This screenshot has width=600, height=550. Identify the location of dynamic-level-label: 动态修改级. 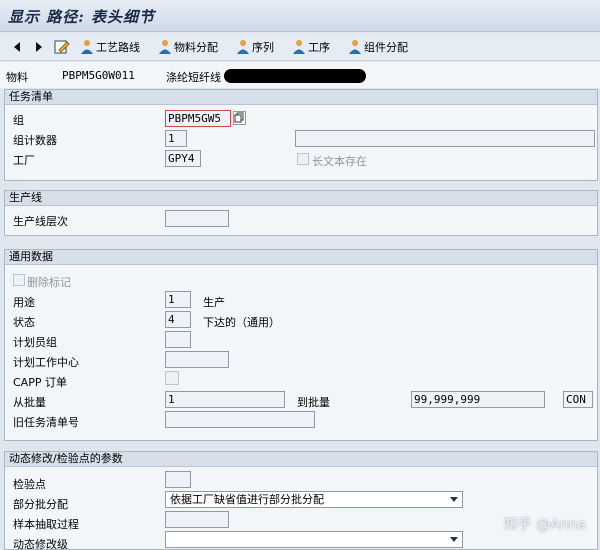
(40, 544).